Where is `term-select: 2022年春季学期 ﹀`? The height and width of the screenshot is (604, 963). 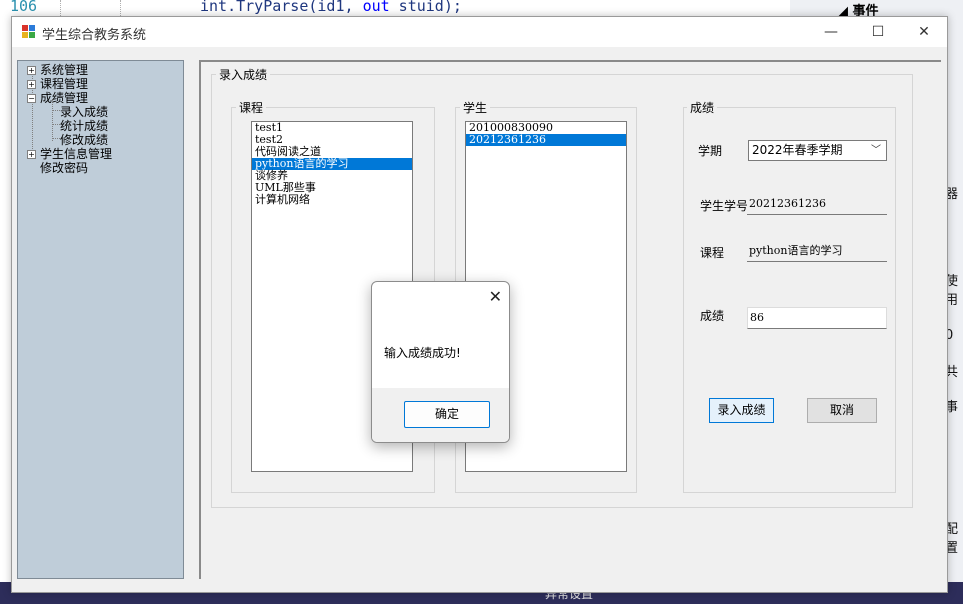
term-select: 2022年春季学期 ﹀ is located at coordinates (817, 150).